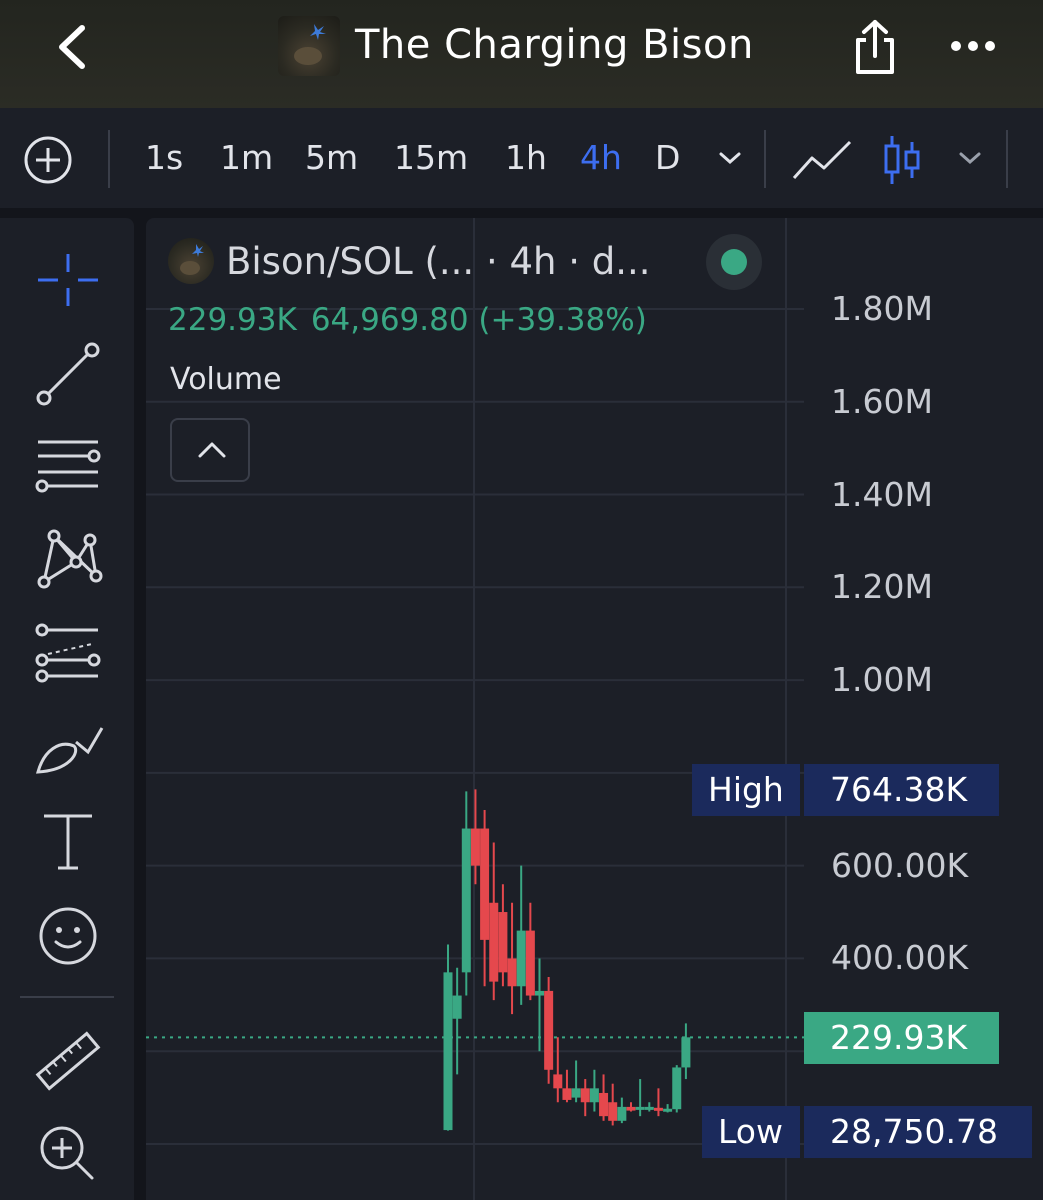 Image resolution: width=1043 pixels, height=1200 pixels. Describe the element at coordinates (882, 308) in the screenshot. I see `y-tick-label: 1.80M` at that location.